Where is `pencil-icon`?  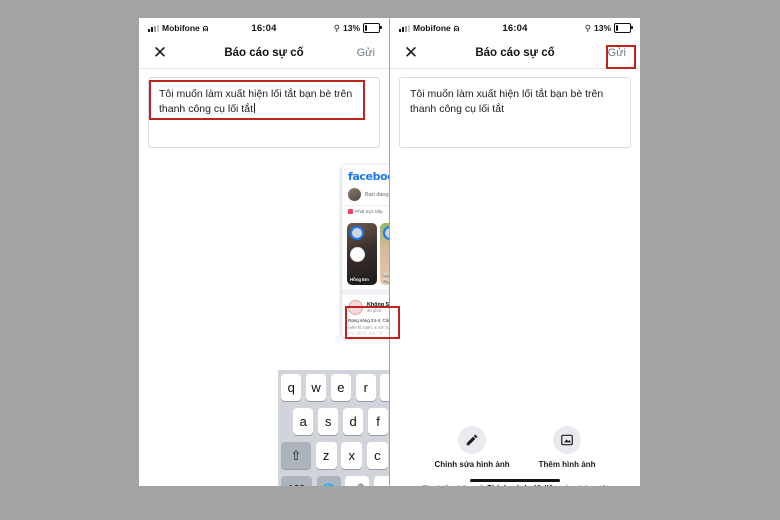 pencil-icon is located at coordinates (472, 440).